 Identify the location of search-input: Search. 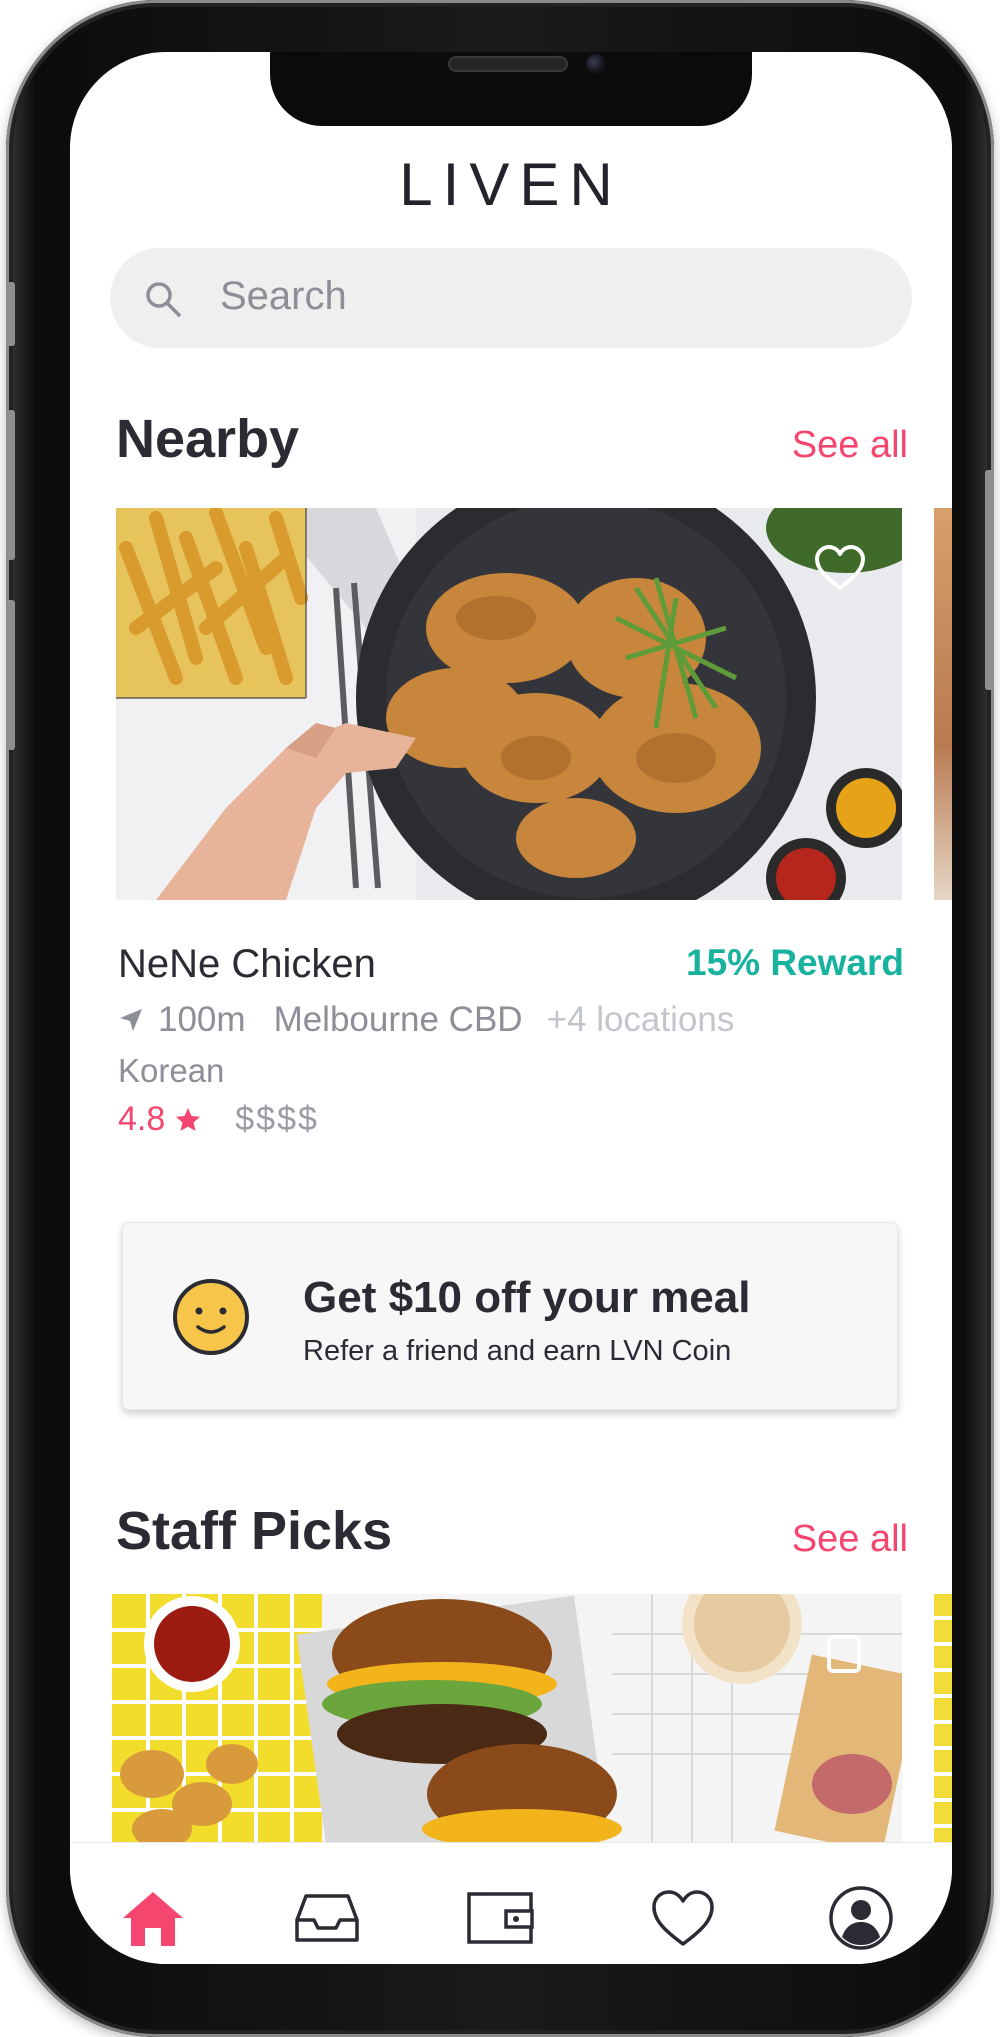
(283, 296).